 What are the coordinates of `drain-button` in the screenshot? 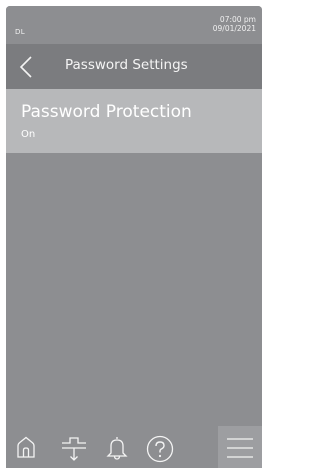 It's located at (72, 447).